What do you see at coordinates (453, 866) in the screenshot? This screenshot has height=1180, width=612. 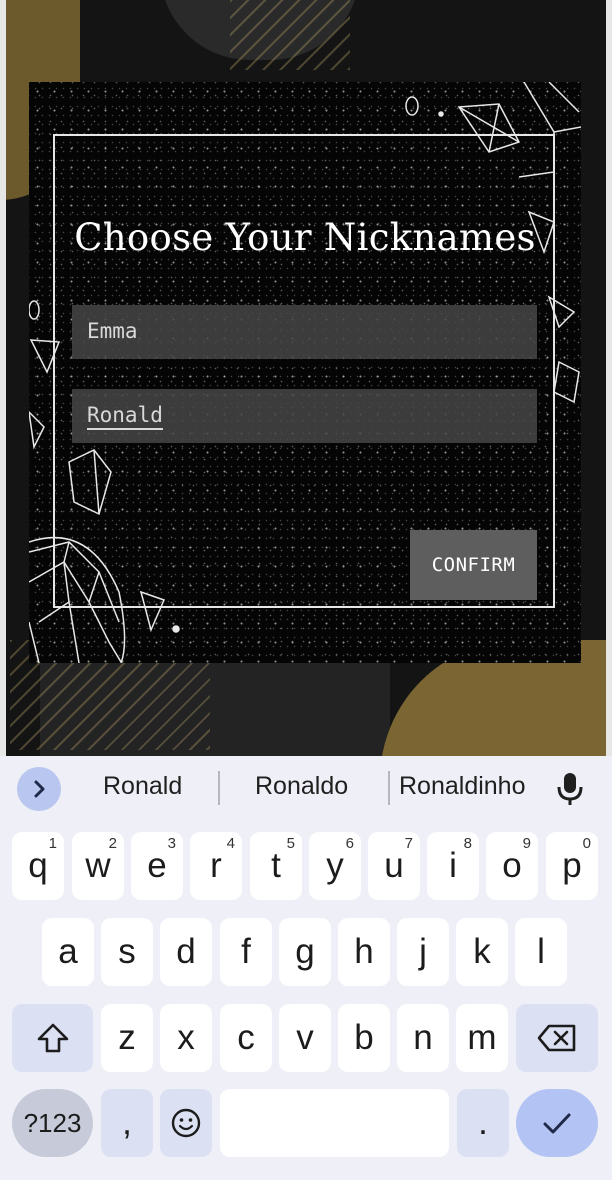 I see `key-i: i8` at bounding box center [453, 866].